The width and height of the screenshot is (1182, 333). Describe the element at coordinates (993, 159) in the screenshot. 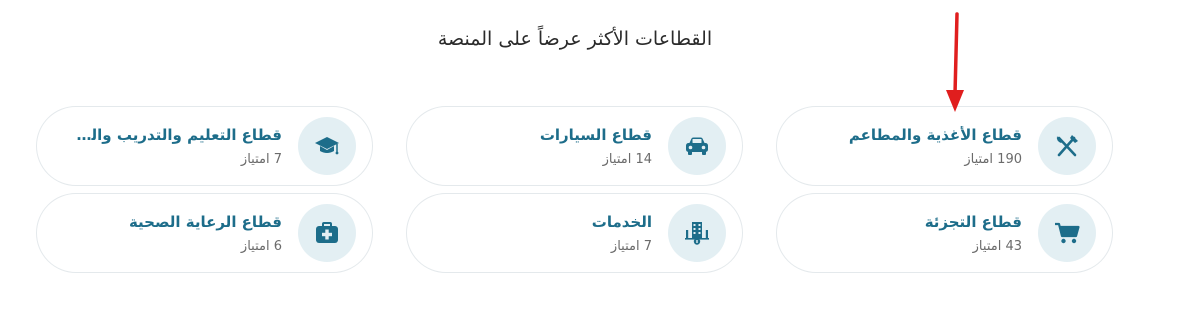

I see `sector-count: 190 امتياز` at that location.